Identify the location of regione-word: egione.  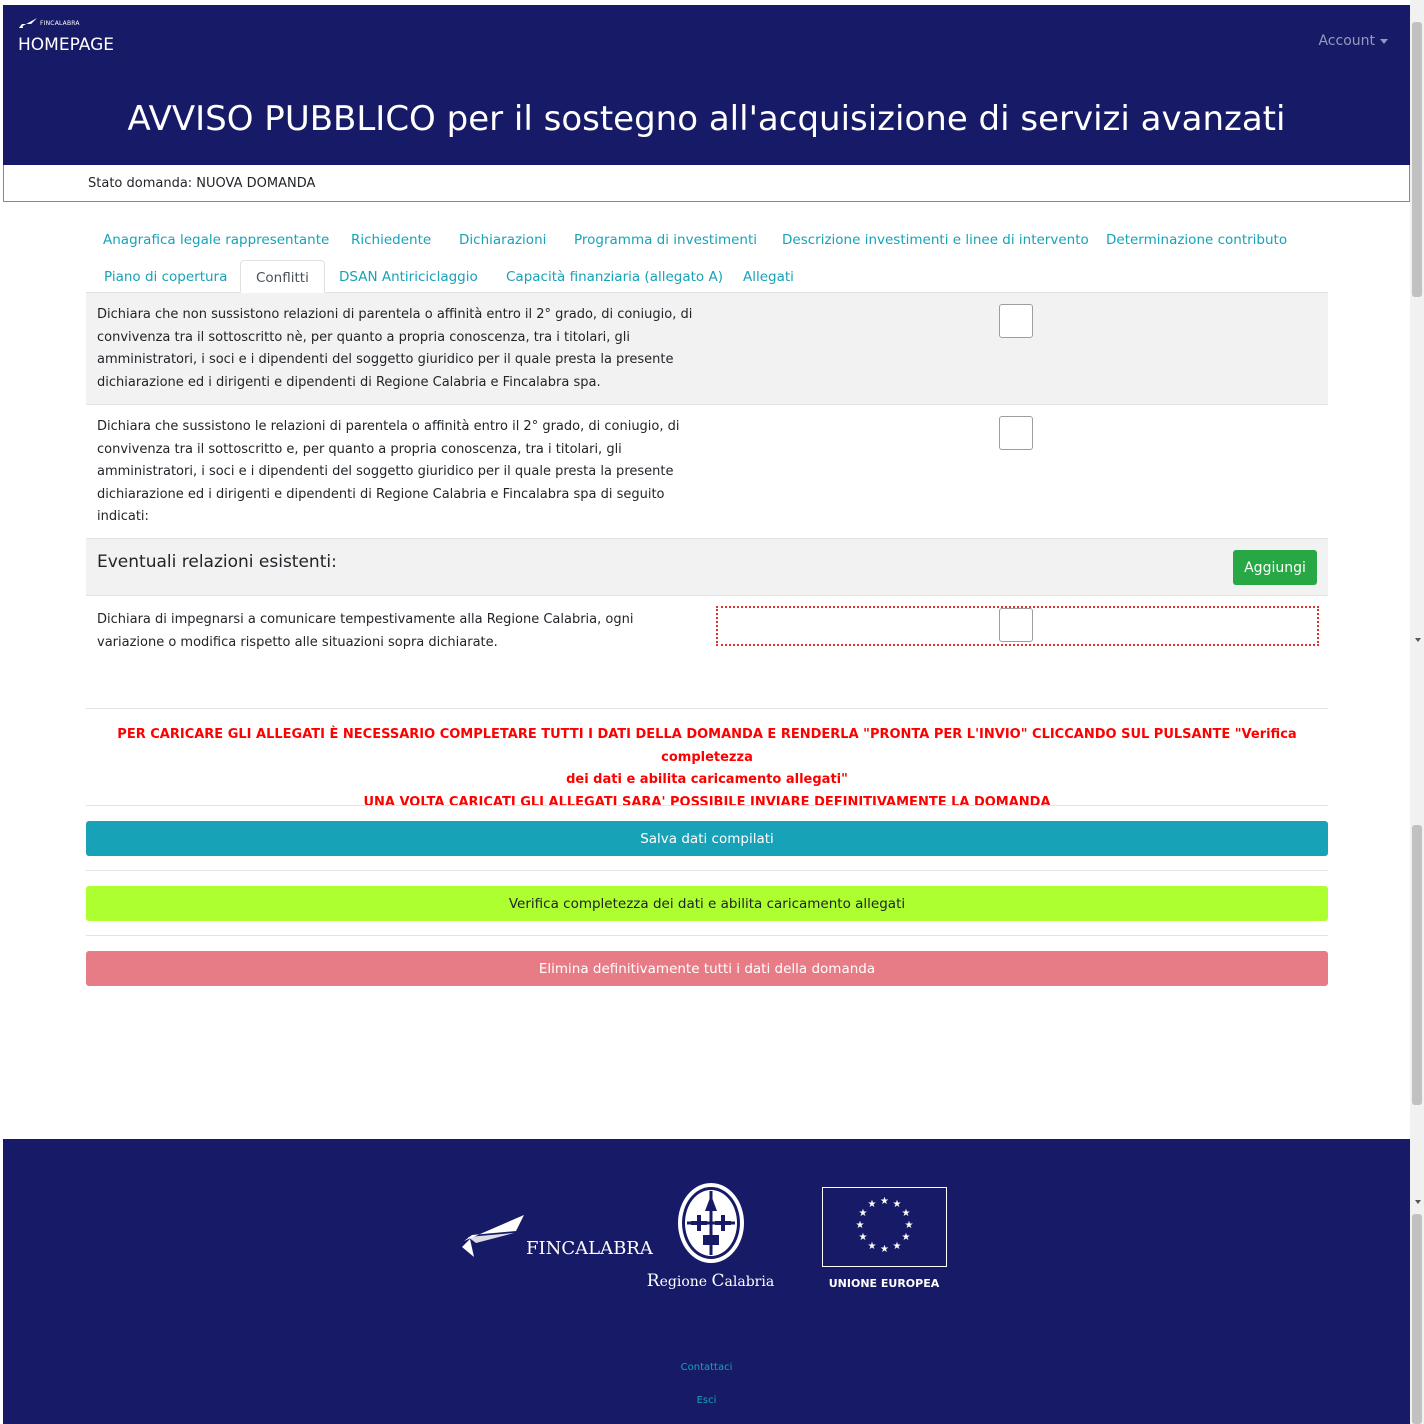
(685, 1282).